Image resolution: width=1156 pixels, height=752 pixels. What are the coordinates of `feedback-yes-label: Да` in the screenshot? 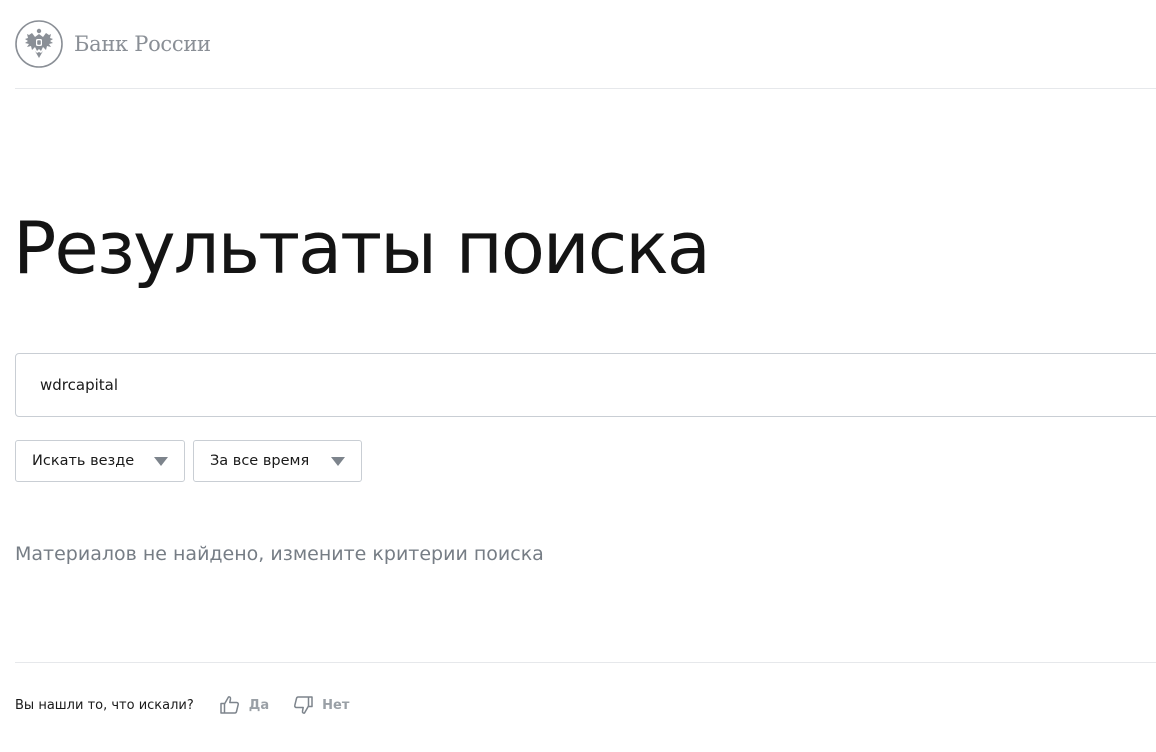 It's located at (259, 705).